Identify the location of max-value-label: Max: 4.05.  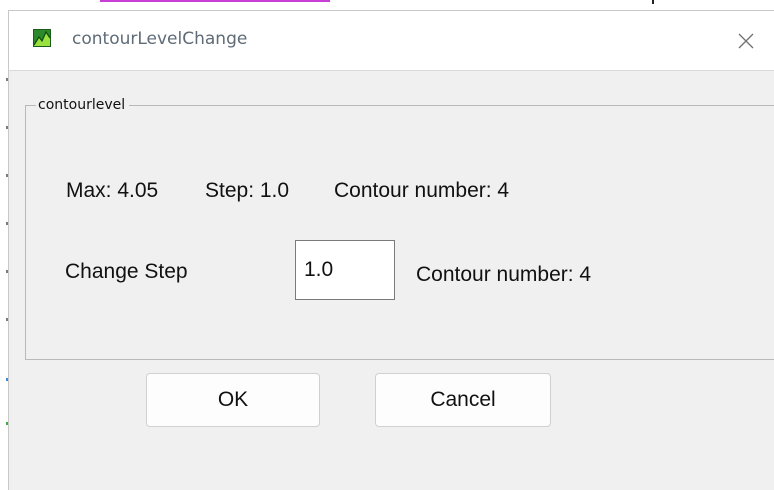
(112, 190).